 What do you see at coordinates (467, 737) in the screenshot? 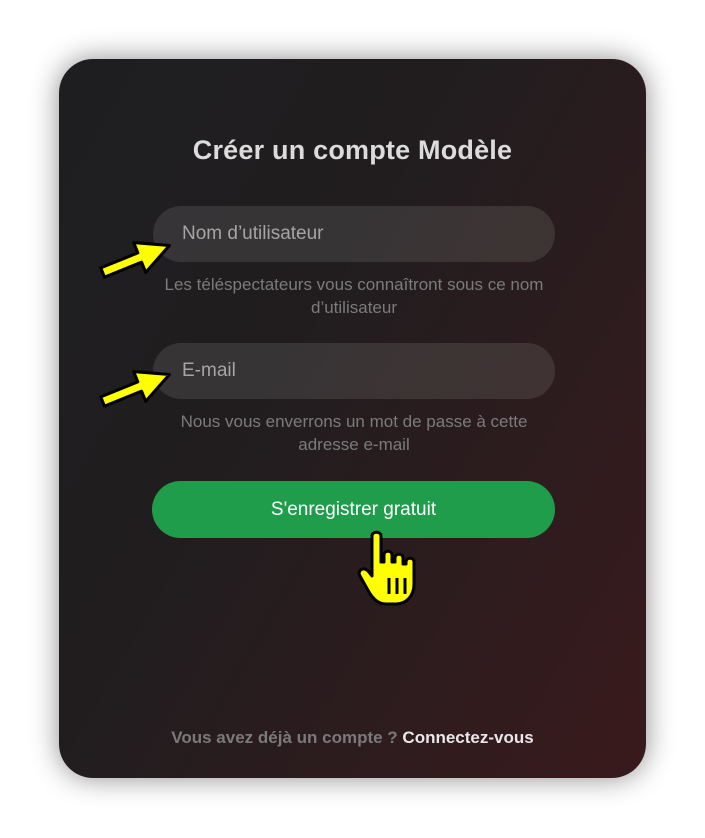
I see `login-link: Connectez-vous` at bounding box center [467, 737].